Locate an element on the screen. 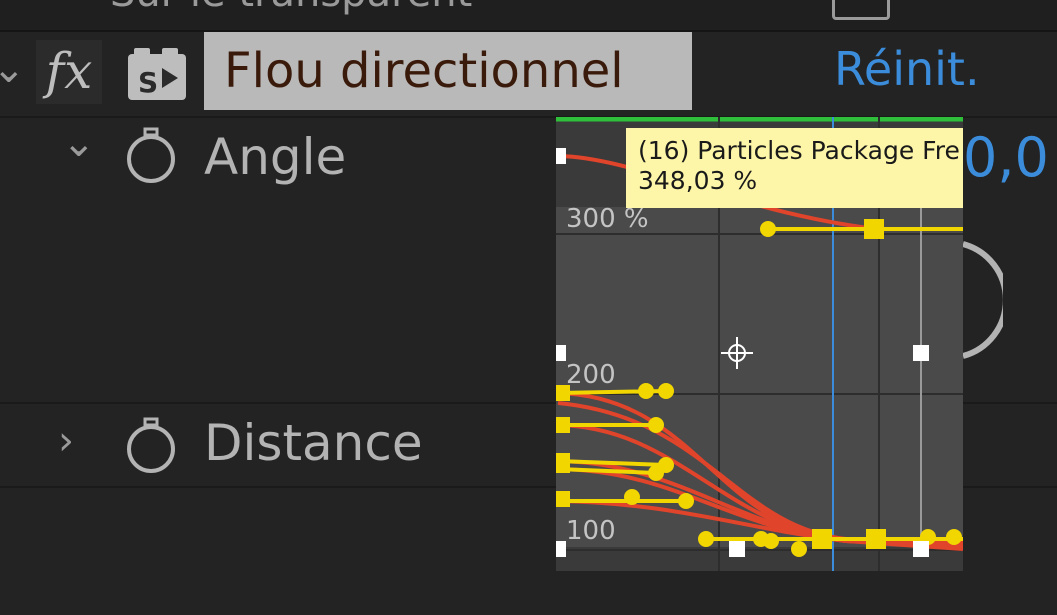  partial-checkbox is located at coordinates (861, 10).